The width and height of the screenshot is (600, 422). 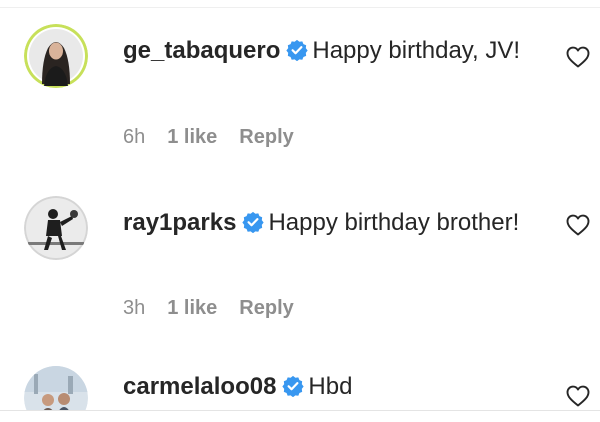 I want to click on comment-body: ge_tabaquero Happy birthday, JV!, so click(x=333, y=50).